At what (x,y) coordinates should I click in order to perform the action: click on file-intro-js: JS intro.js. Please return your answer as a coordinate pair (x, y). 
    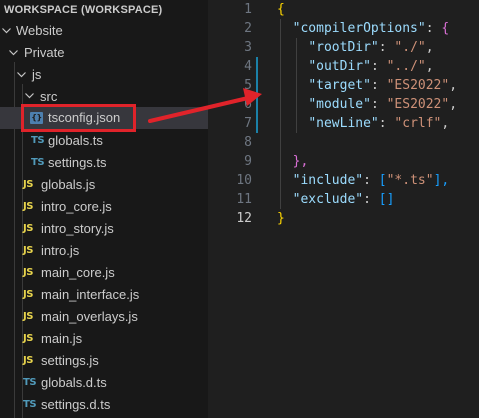
    Looking at the image, I should click on (104, 251).